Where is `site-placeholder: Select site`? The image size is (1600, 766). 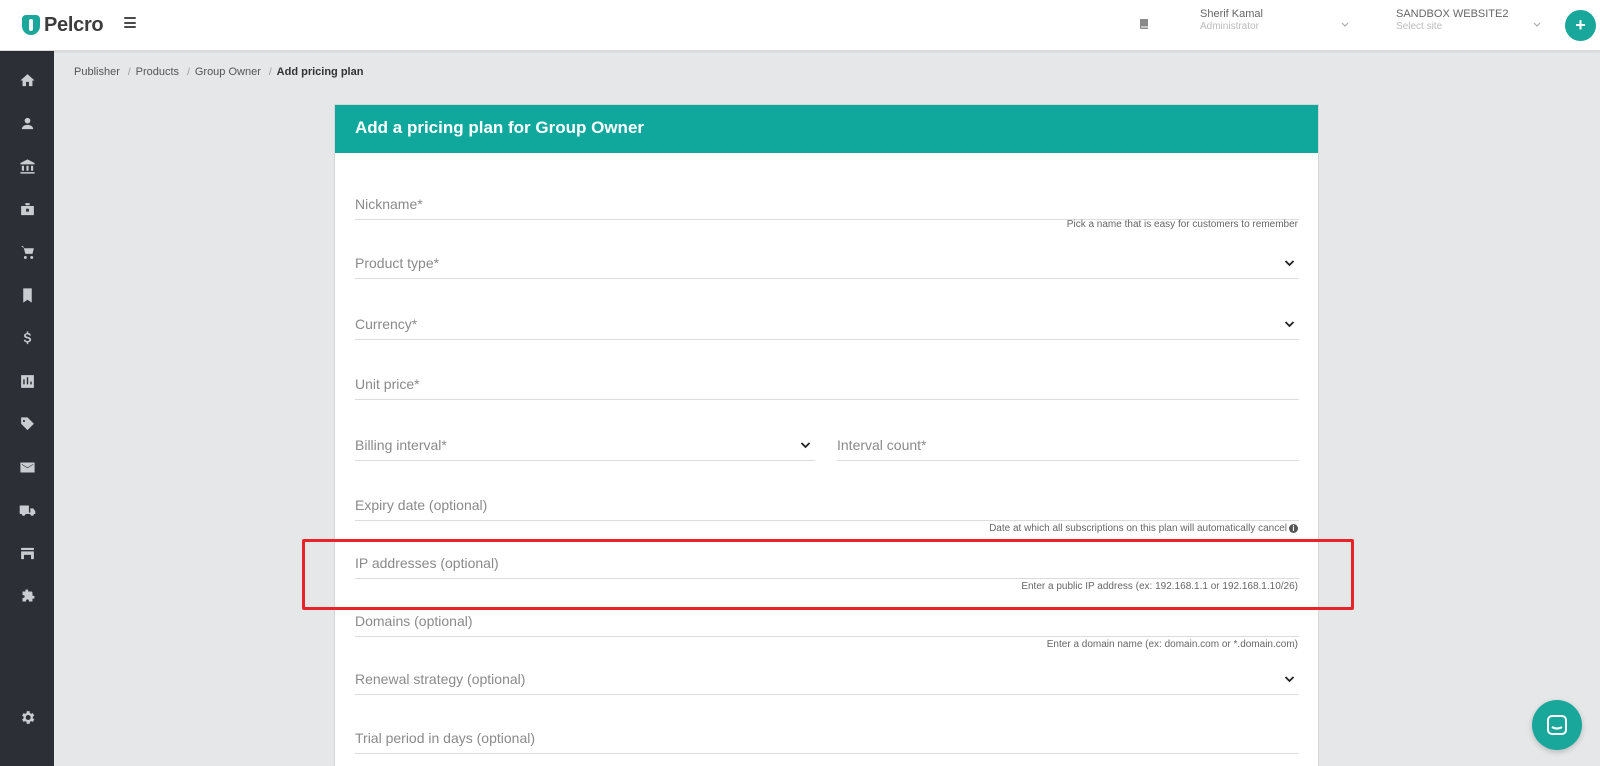 site-placeholder: Select site is located at coordinates (1419, 26).